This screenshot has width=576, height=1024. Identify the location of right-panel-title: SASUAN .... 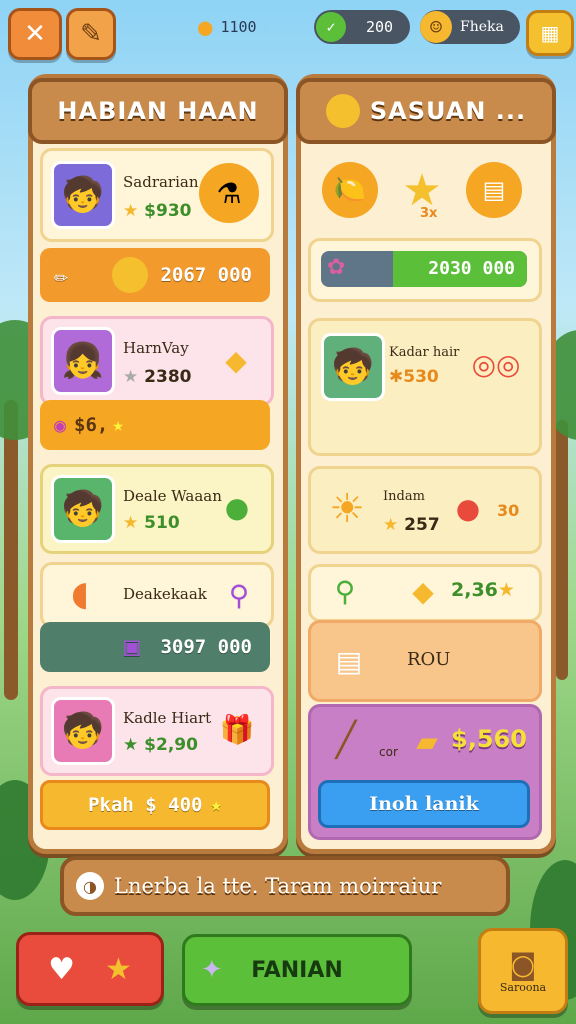
(426, 111).